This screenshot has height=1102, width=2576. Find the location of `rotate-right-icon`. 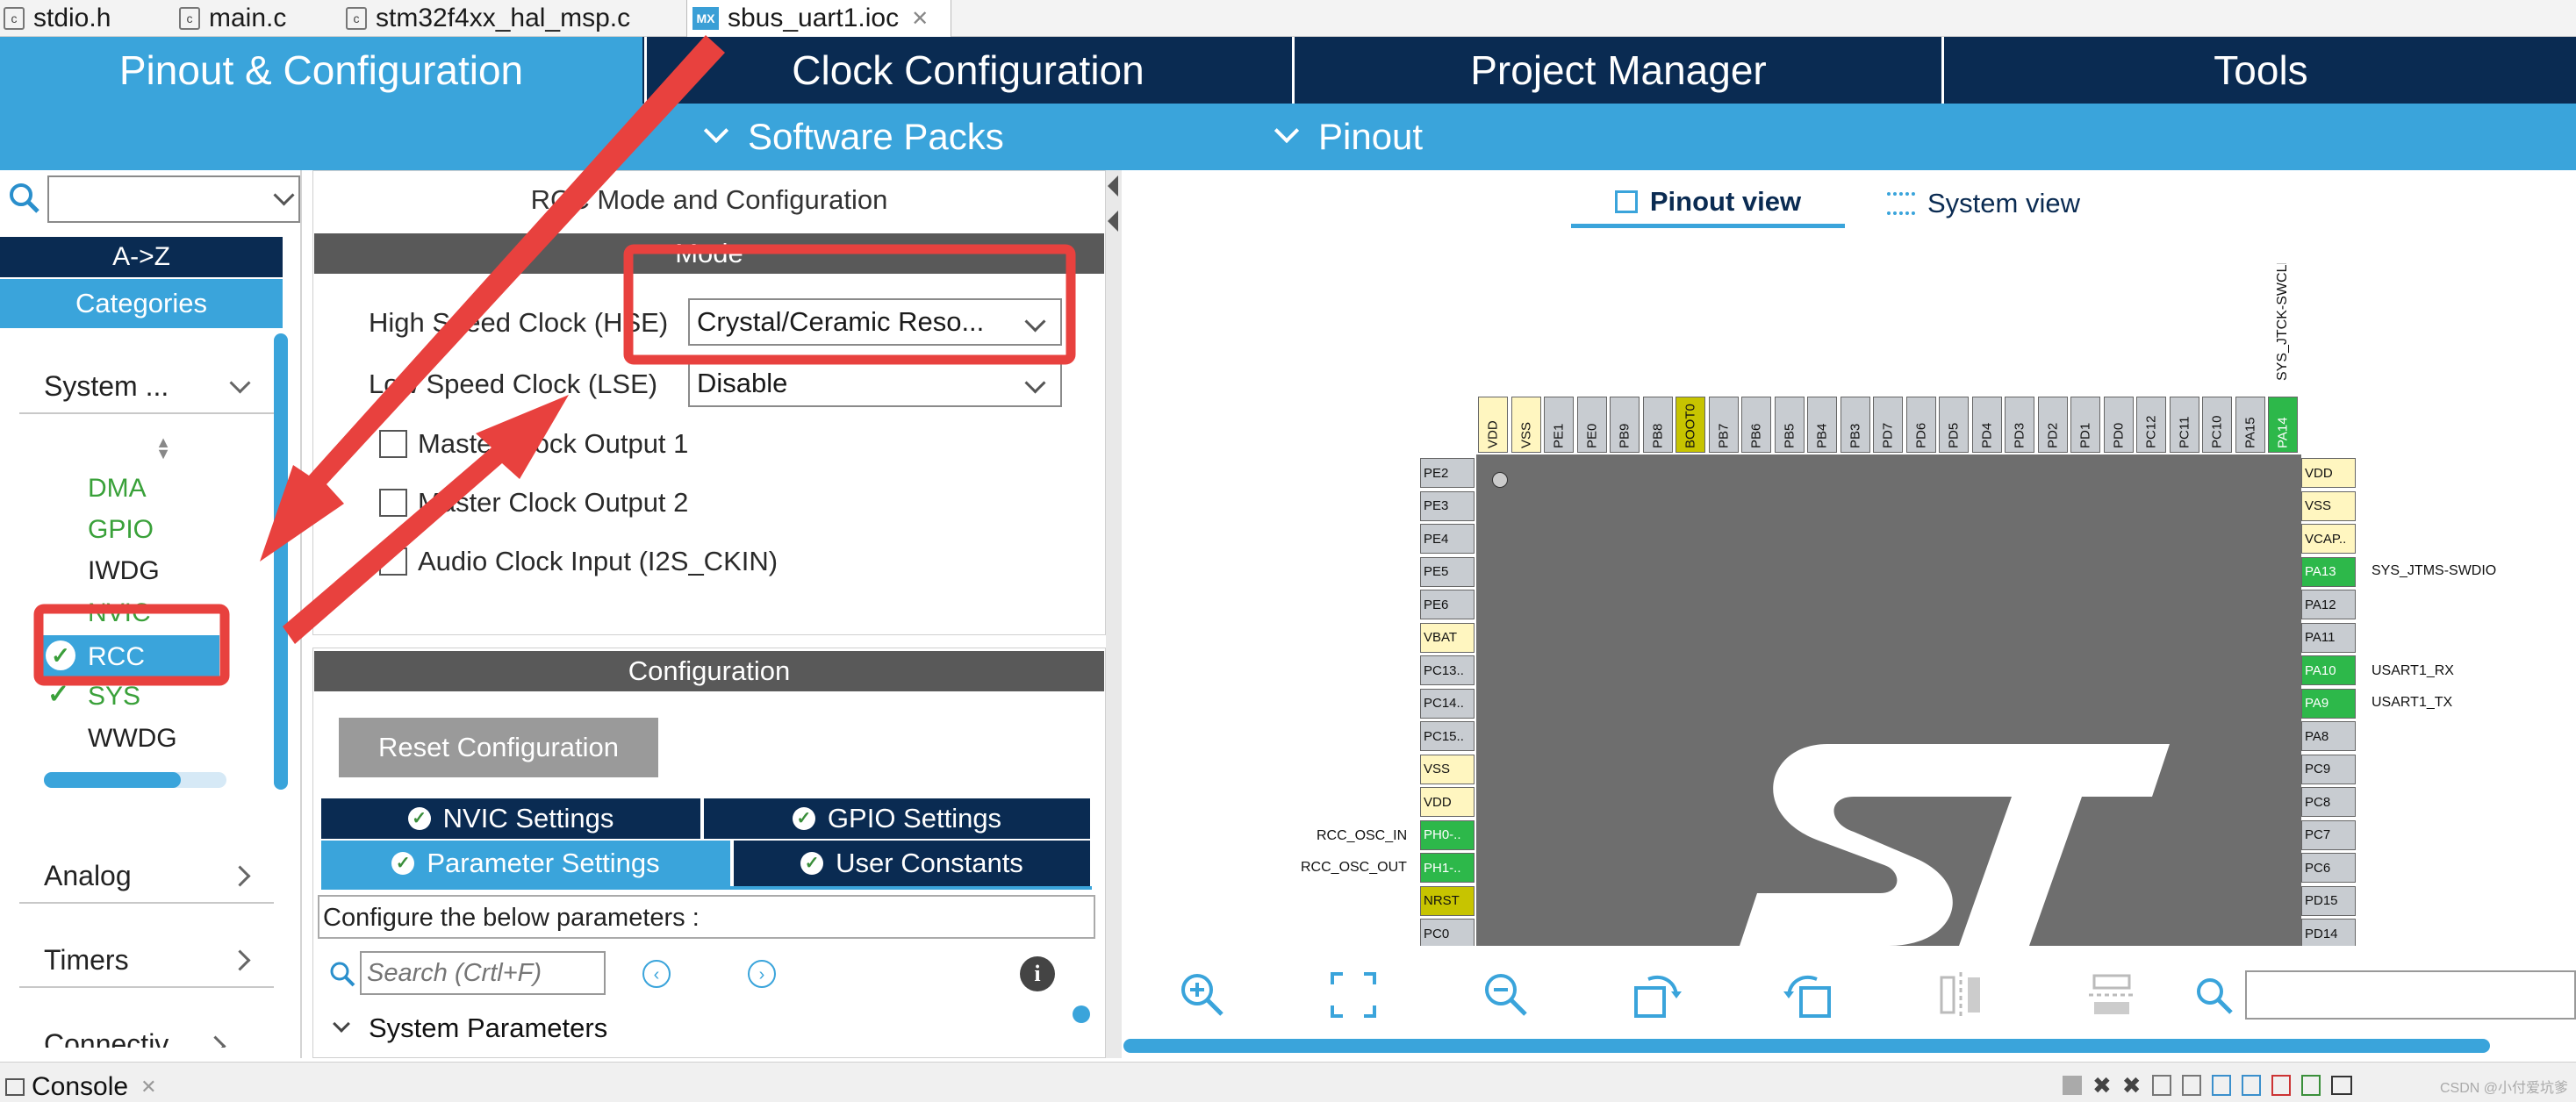

rotate-right-icon is located at coordinates (1657, 995).